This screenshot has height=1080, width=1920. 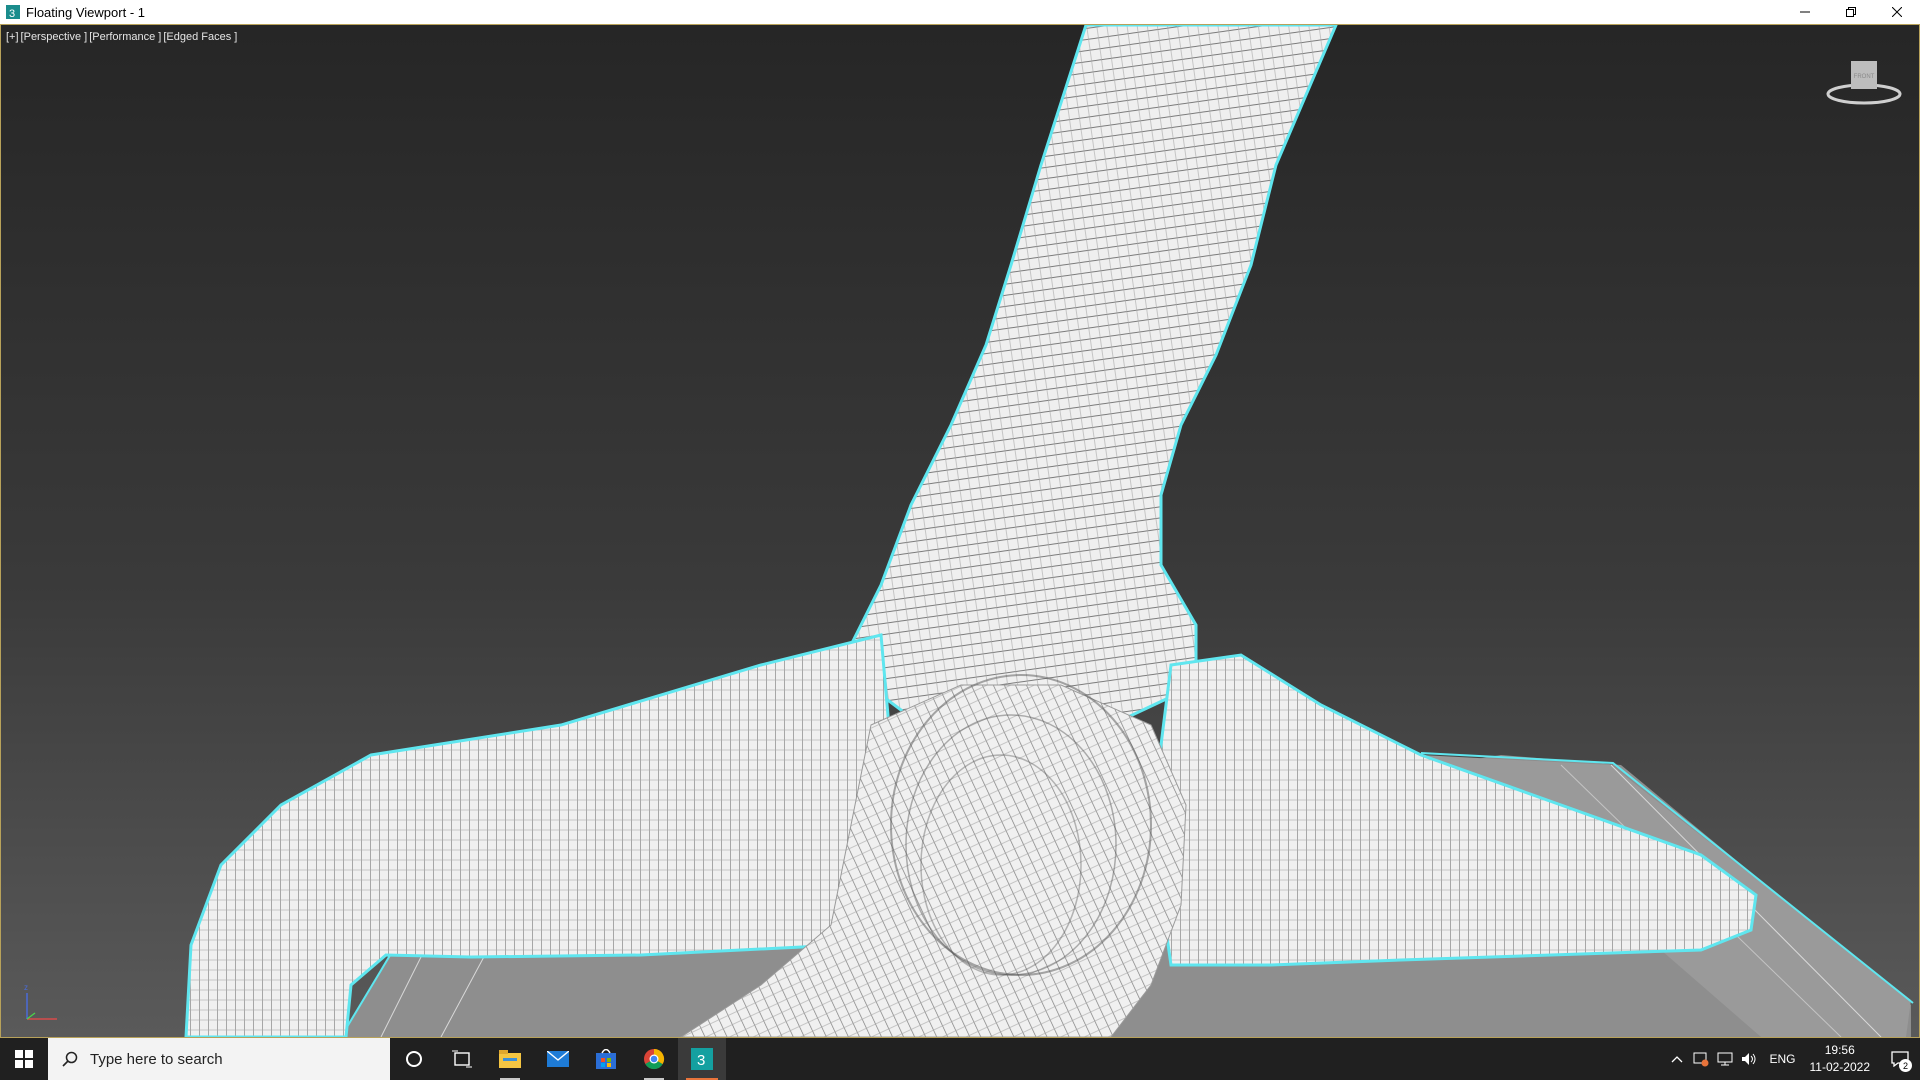 I want to click on viewport-menu-performance: [Performance ], so click(x=125, y=37).